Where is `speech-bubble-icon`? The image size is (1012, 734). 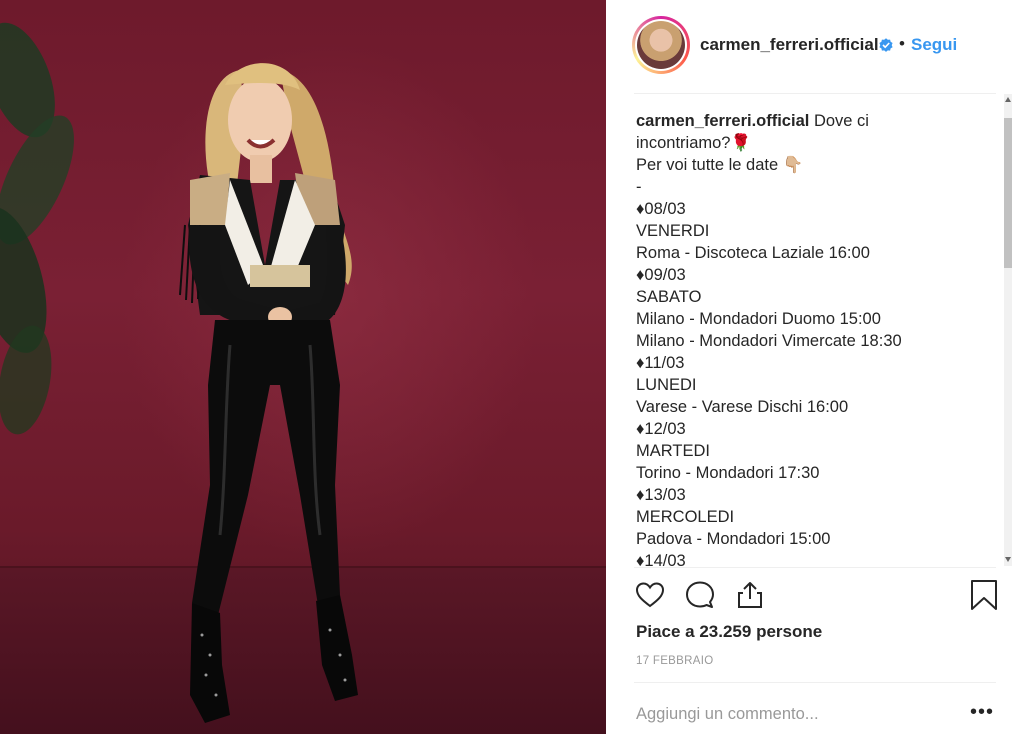 speech-bubble-icon is located at coordinates (700, 595).